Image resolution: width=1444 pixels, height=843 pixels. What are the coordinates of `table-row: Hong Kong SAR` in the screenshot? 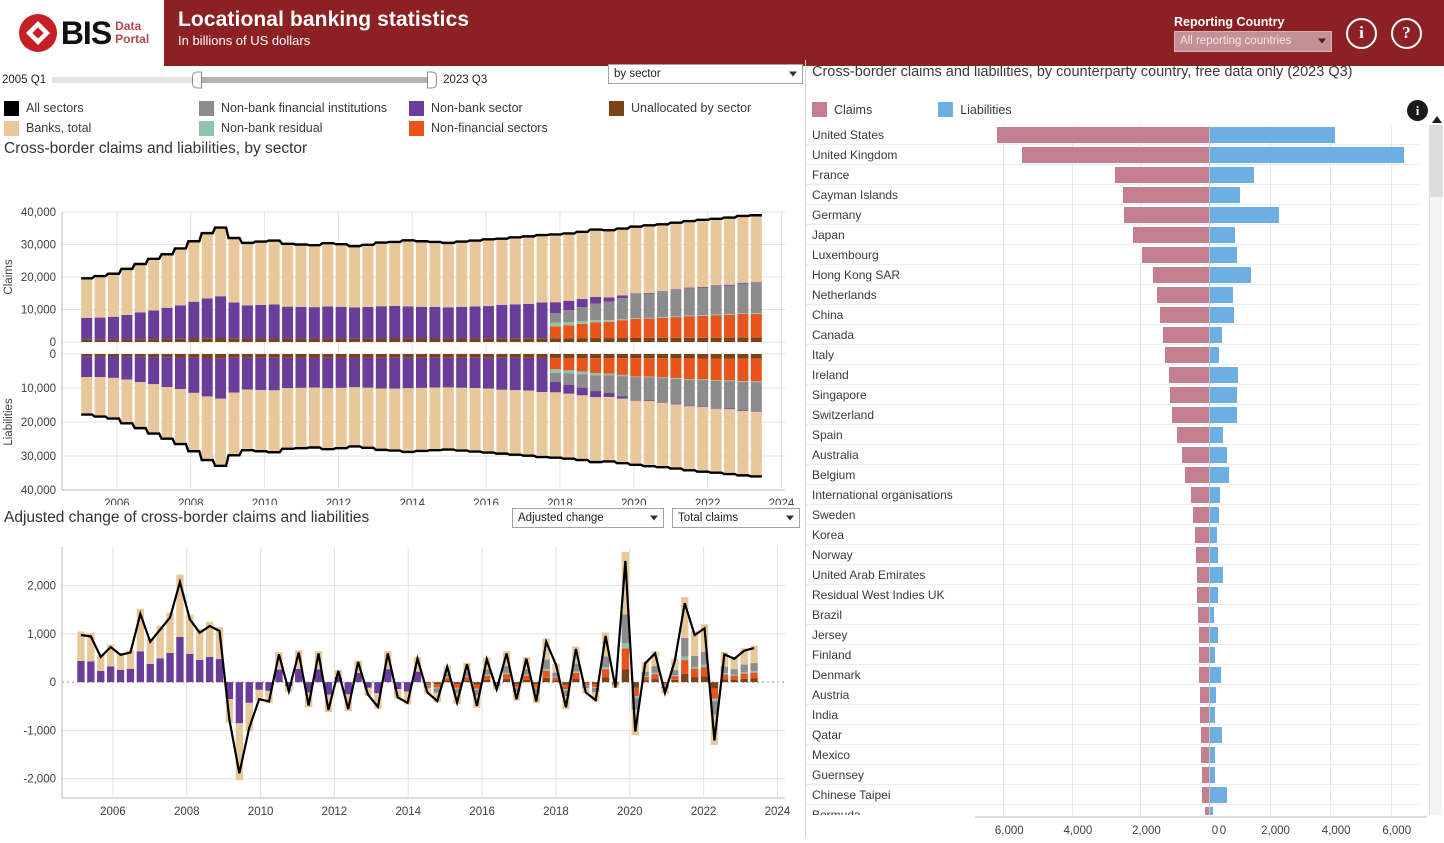 It's located at (1113, 274).